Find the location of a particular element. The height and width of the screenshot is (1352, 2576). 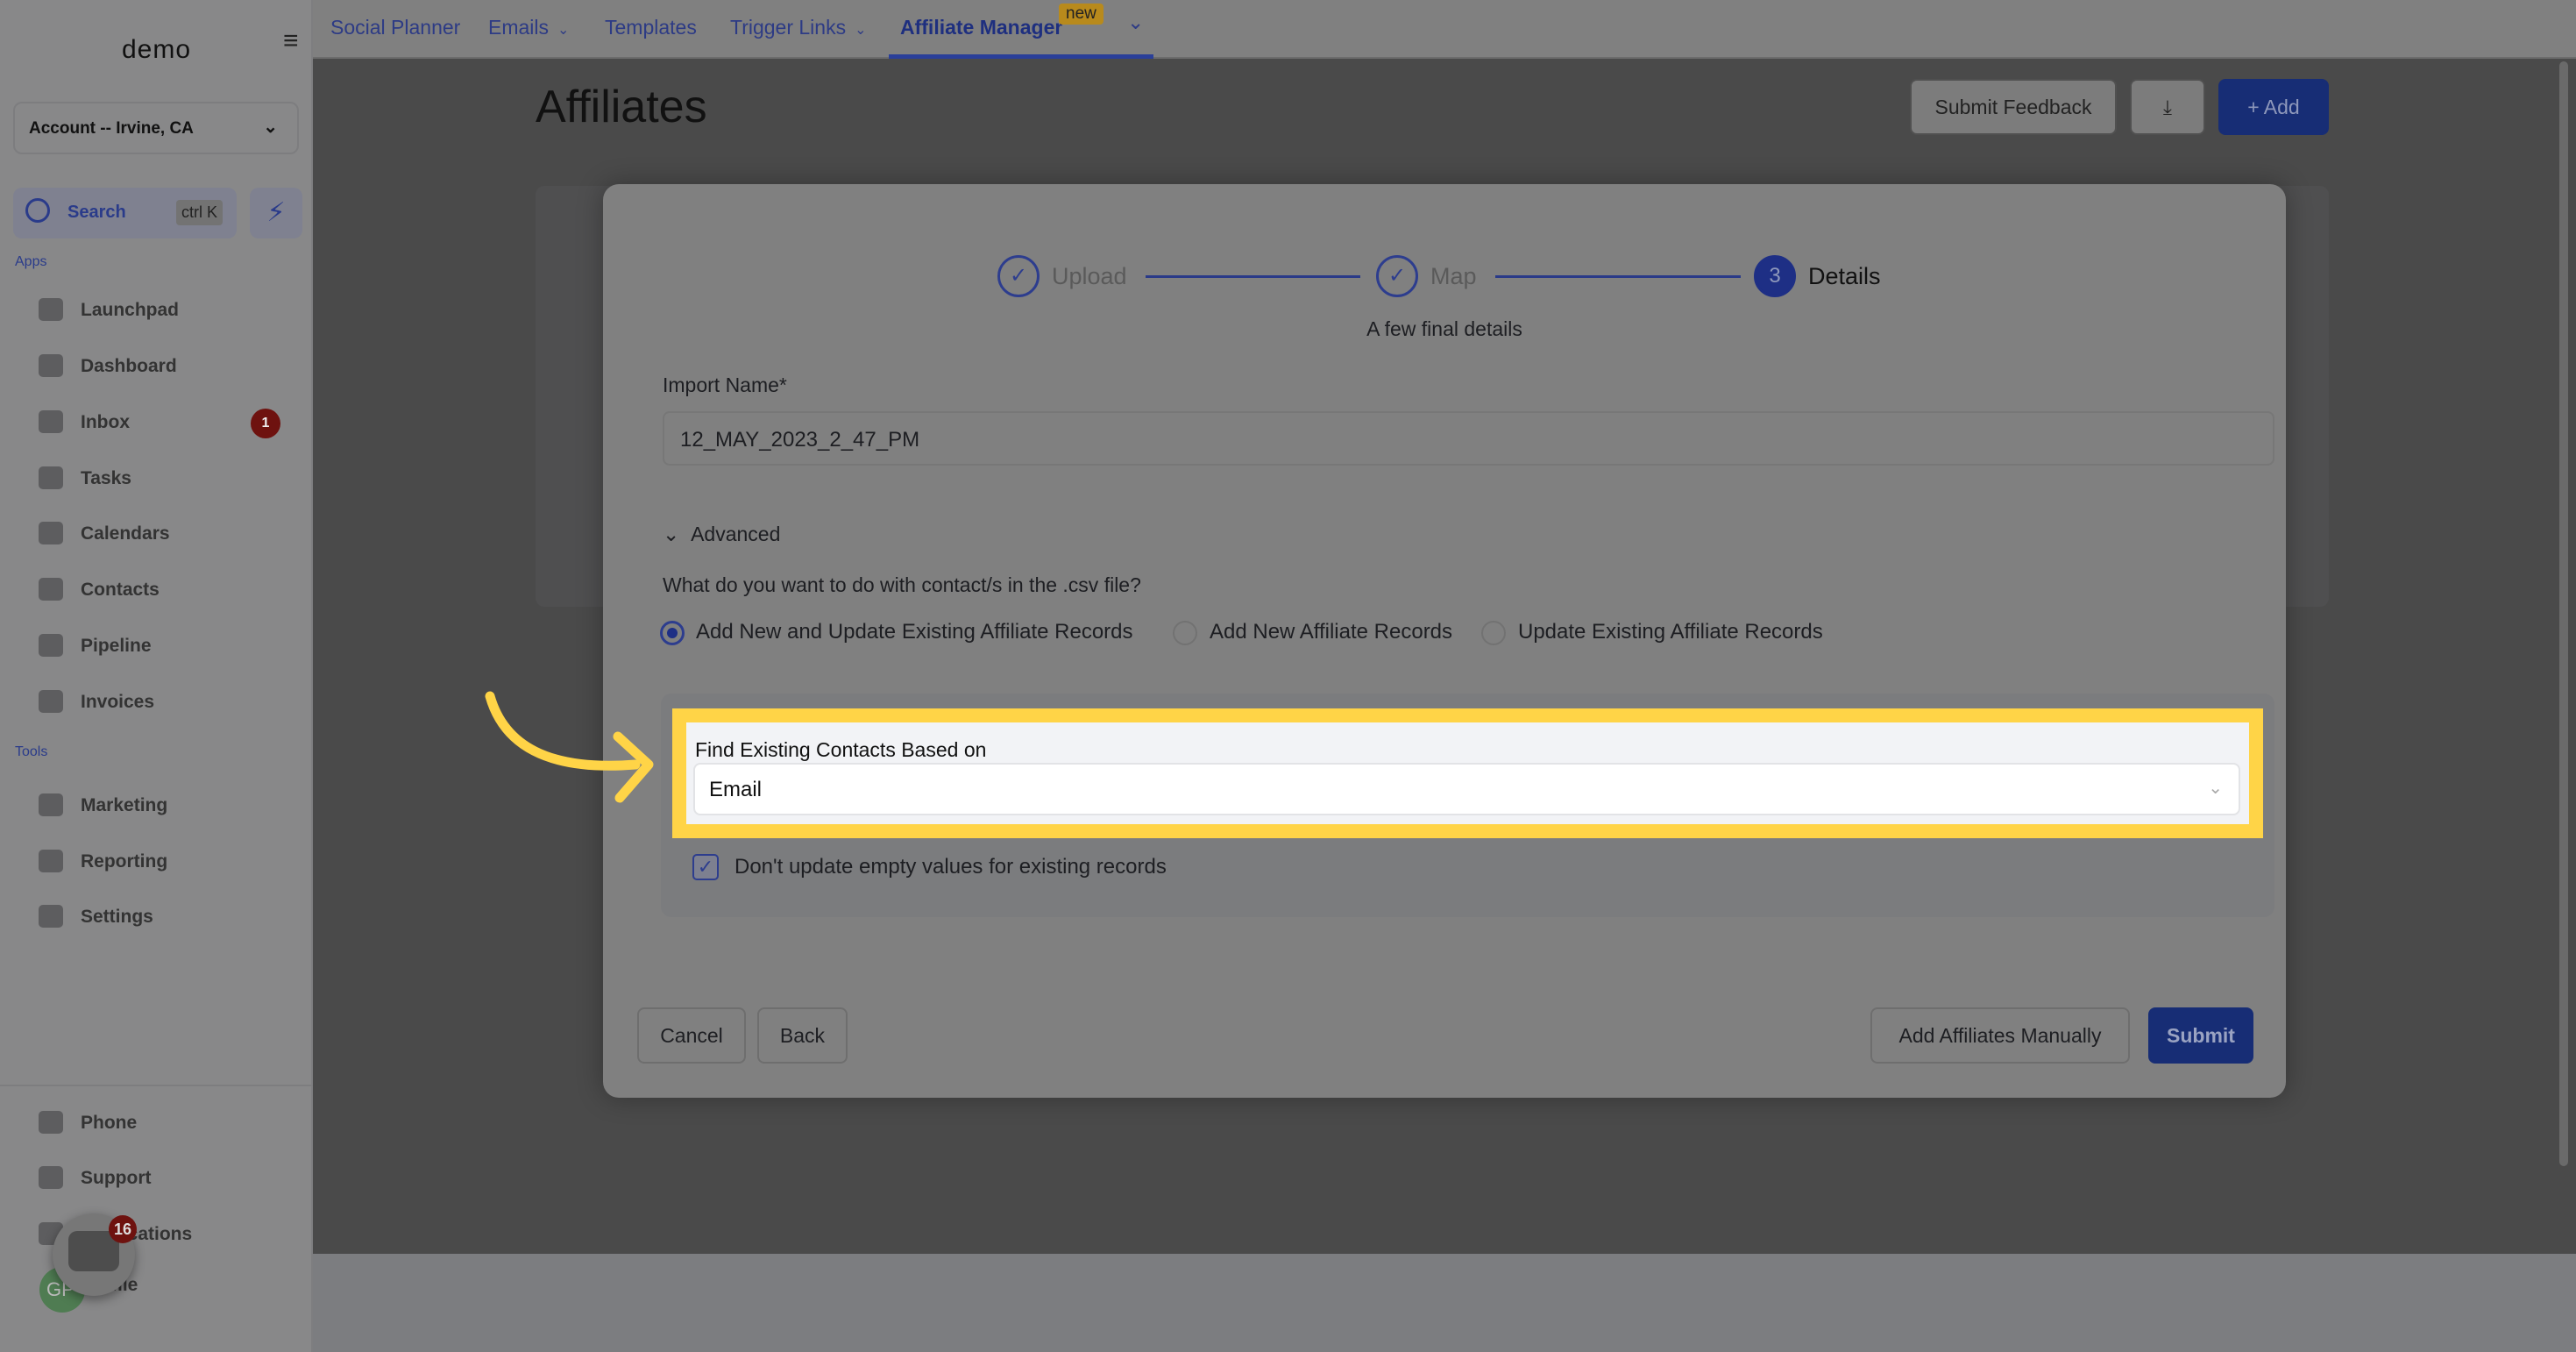

sidebar-item-inbox: Inbox 1 is located at coordinates (166, 422).